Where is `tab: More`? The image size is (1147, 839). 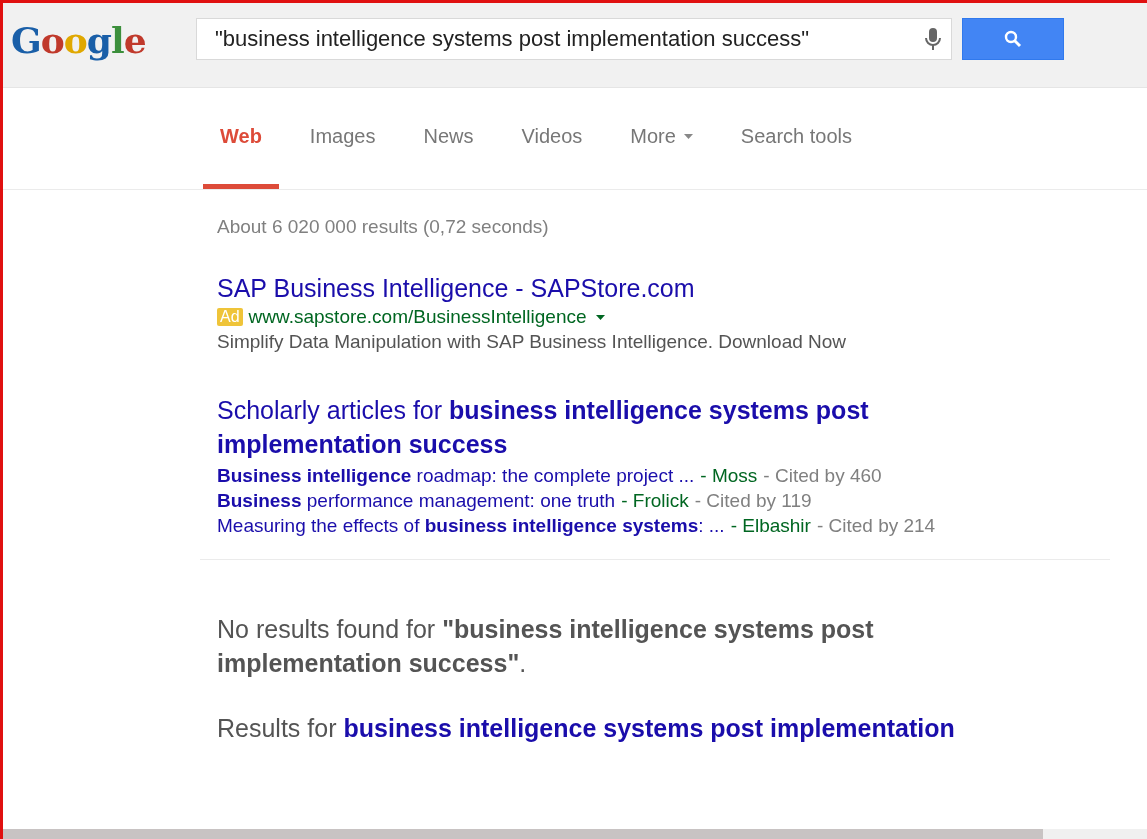 tab: More is located at coordinates (661, 138).